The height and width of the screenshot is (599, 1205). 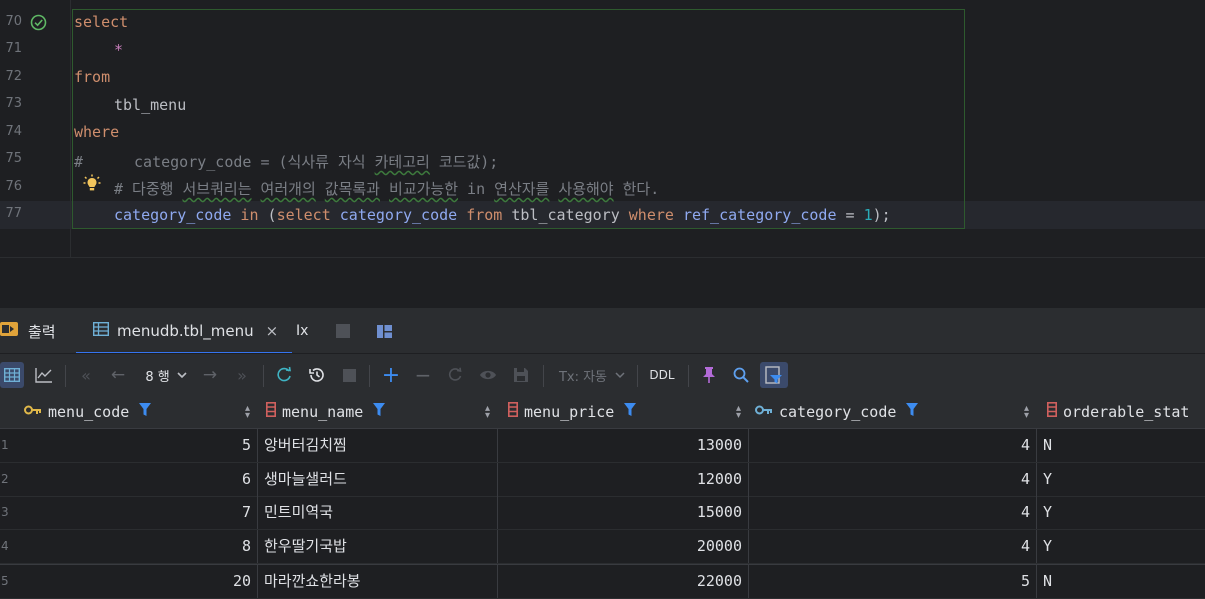 What do you see at coordinates (28, 331) in the screenshot?
I see `tab-output: 출력` at bounding box center [28, 331].